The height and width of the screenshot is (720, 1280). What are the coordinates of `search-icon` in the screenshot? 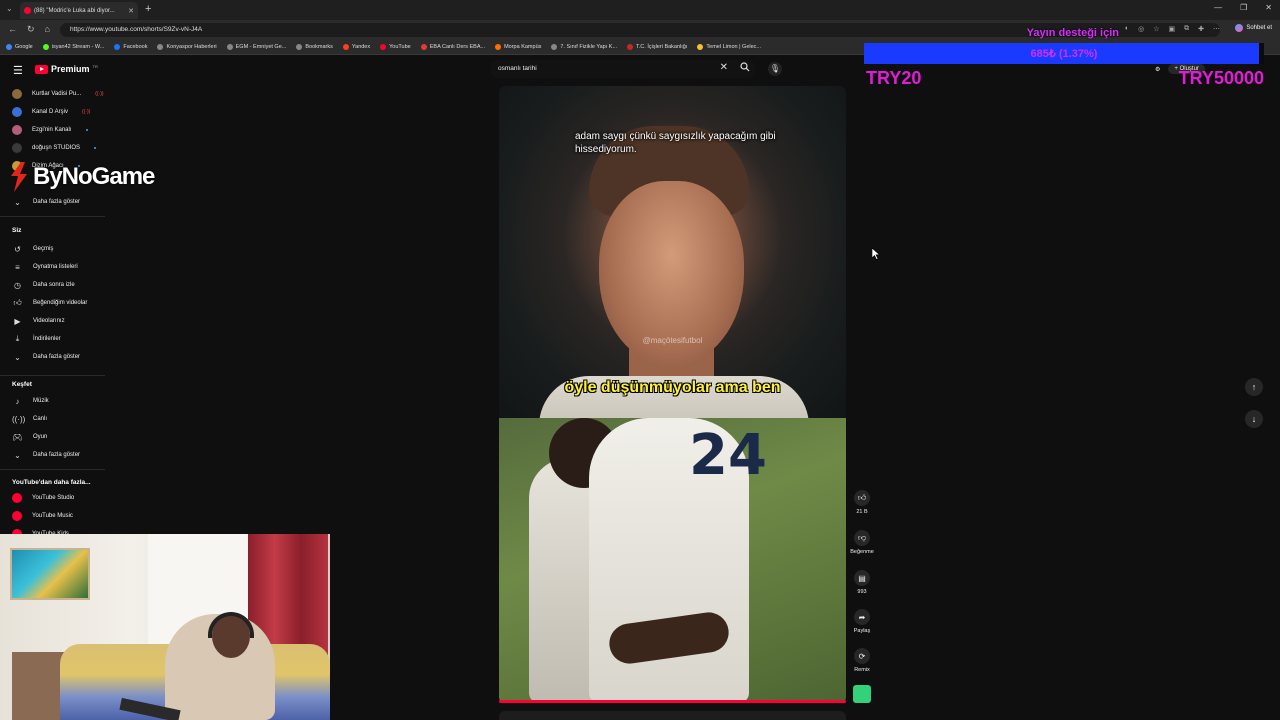 It's located at (745, 68).